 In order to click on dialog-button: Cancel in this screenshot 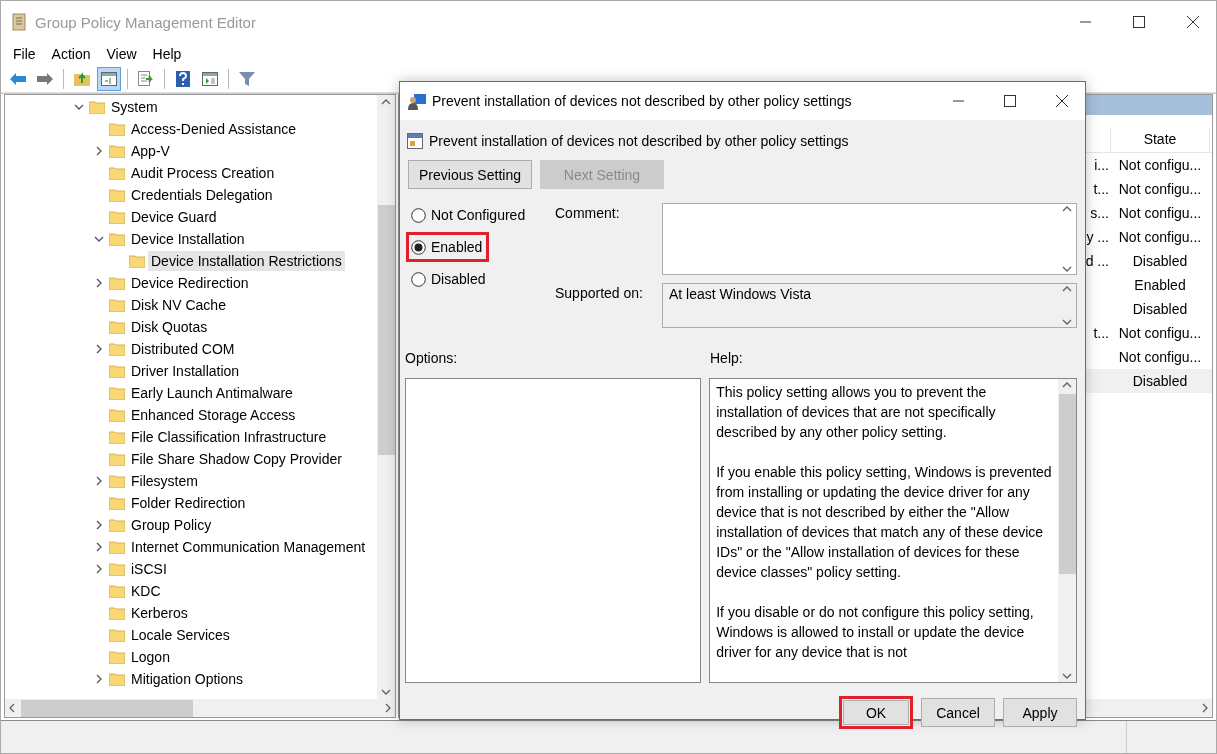, I will do `click(958, 712)`.